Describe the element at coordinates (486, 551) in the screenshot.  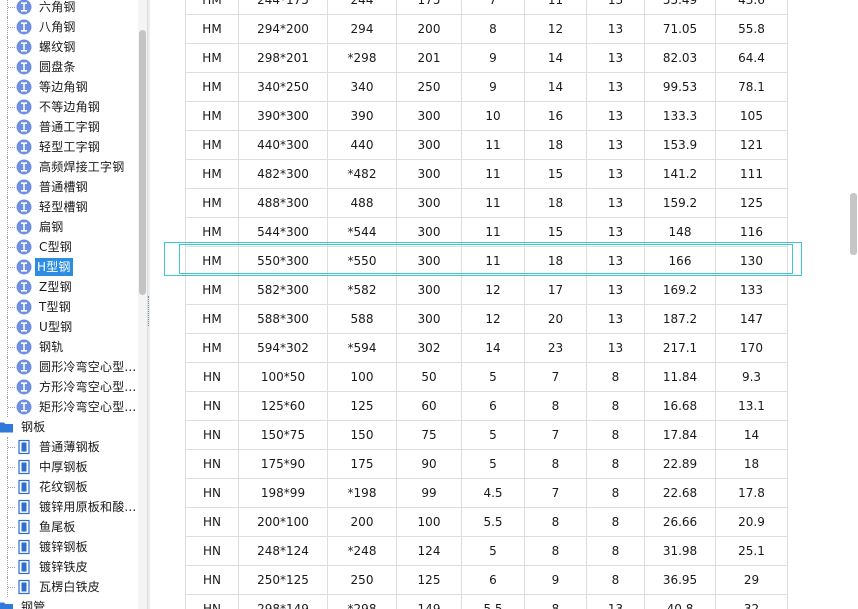
I see `table-row: HN 248*124 *248 124 5 8 8 31.98 25.1` at that location.